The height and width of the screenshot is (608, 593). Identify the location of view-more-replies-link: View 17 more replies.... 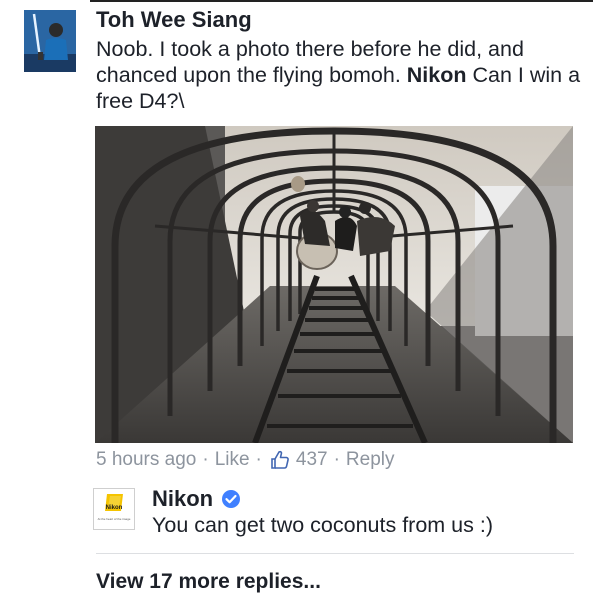
(208, 582).